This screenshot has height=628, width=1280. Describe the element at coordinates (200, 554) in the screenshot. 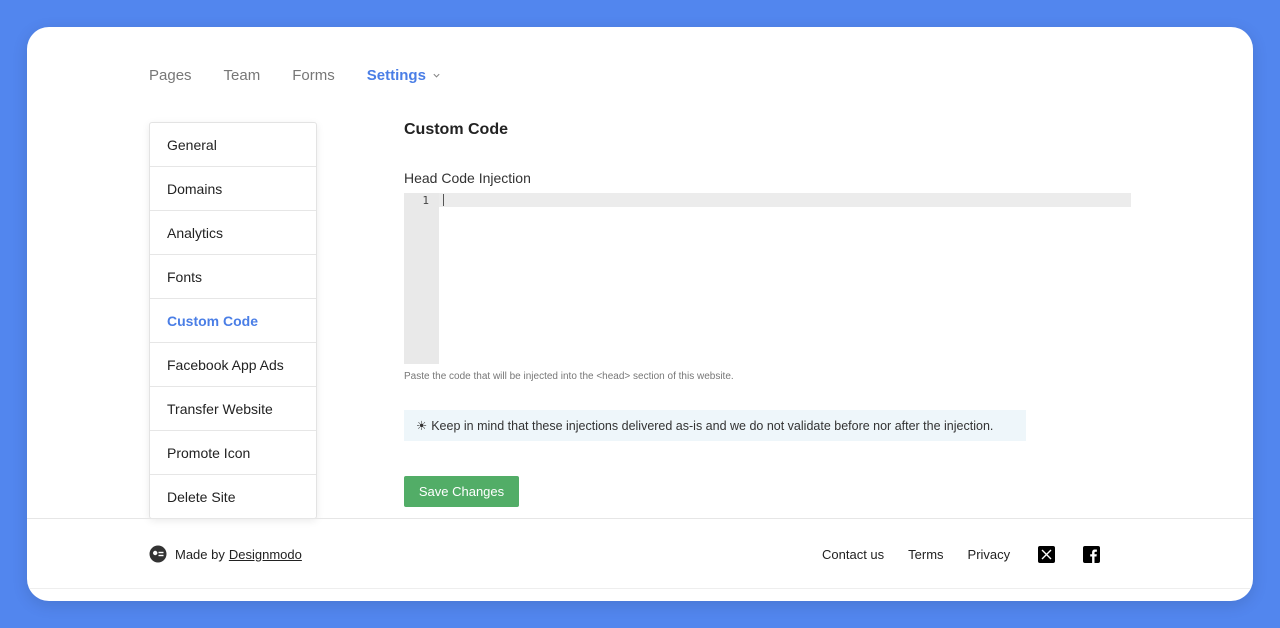

I see `made-by-text: Made by` at that location.